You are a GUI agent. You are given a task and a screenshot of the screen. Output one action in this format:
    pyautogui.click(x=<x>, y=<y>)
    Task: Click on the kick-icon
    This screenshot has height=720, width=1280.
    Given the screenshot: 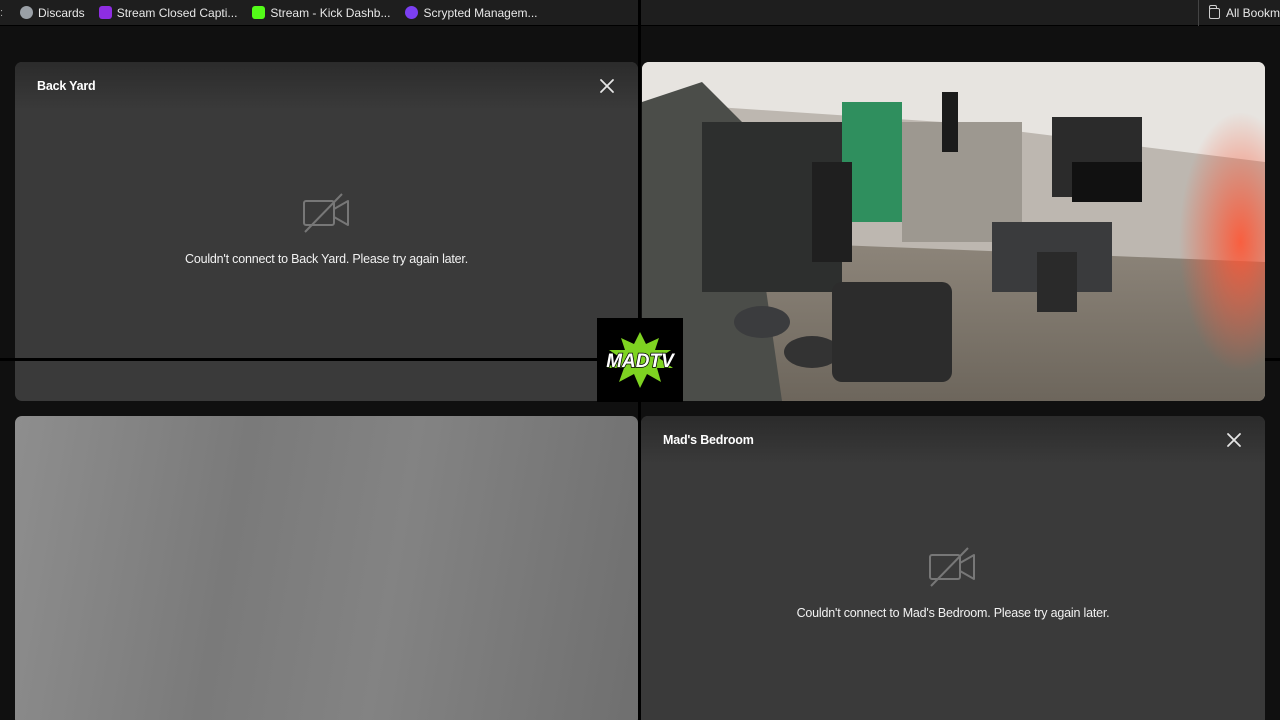 What is the action you would take?
    pyautogui.click(x=259, y=12)
    